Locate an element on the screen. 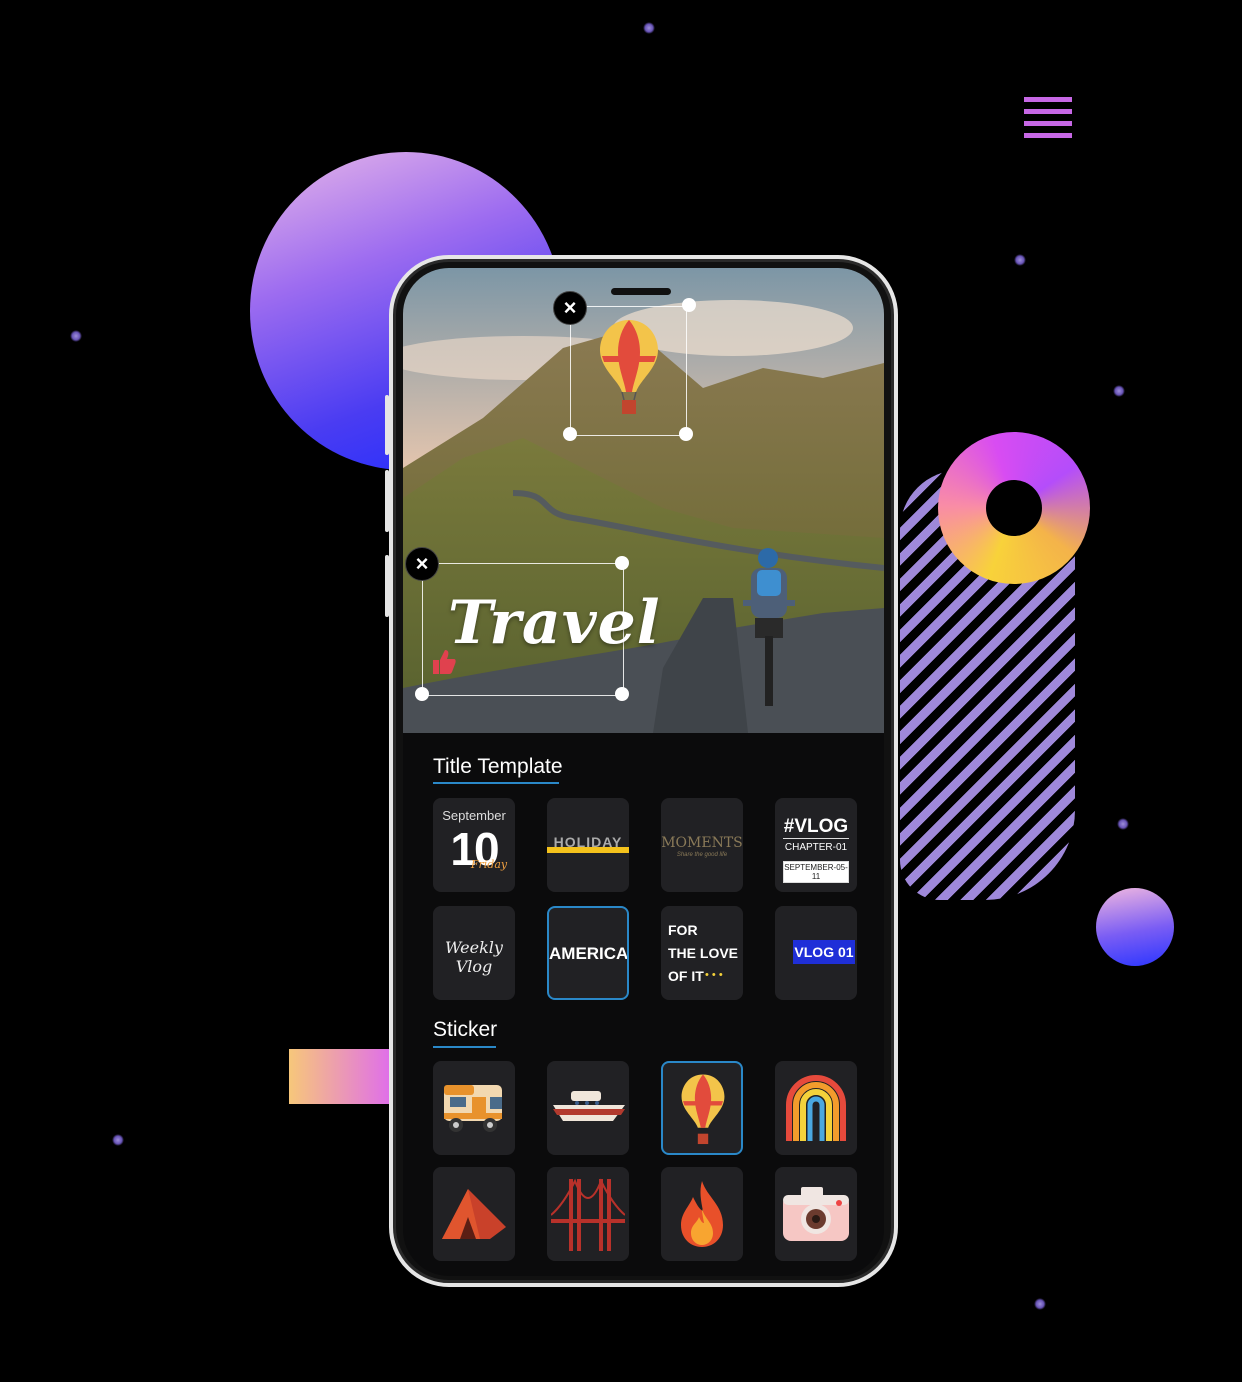 This screenshot has width=1242, height=1382. sticker-hot-air-balloon is located at coordinates (702, 1108).